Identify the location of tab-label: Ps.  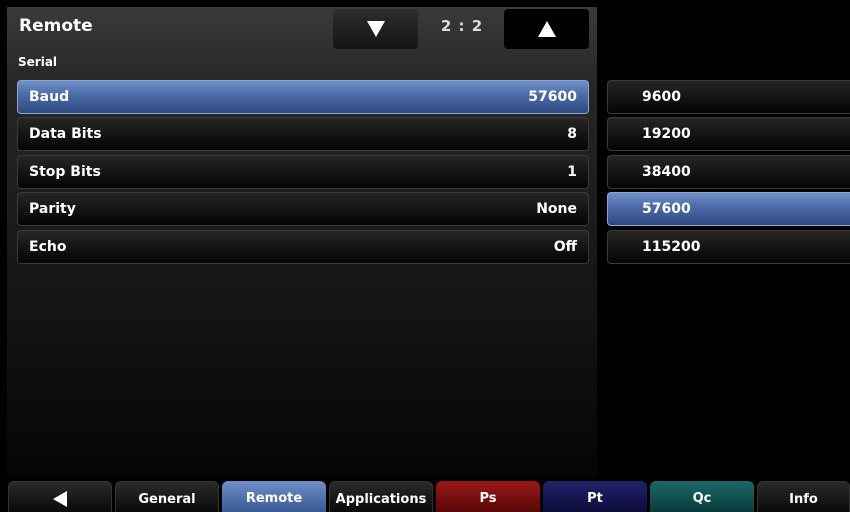
(488, 498).